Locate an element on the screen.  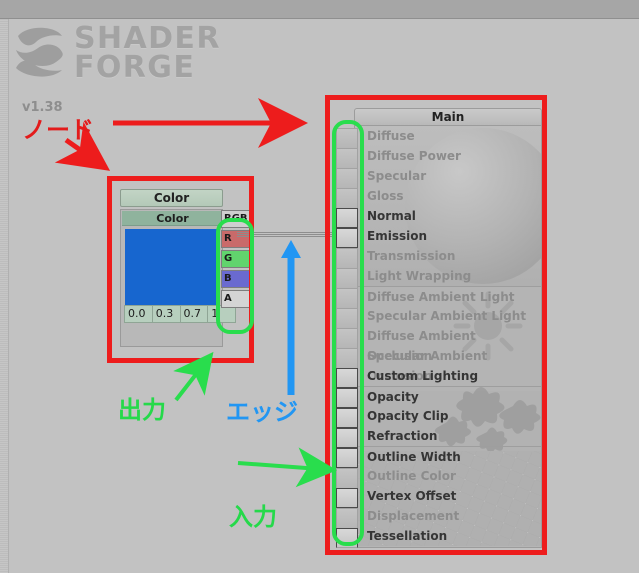
shader-forge-swirl-icon is located at coordinates (39, 52).